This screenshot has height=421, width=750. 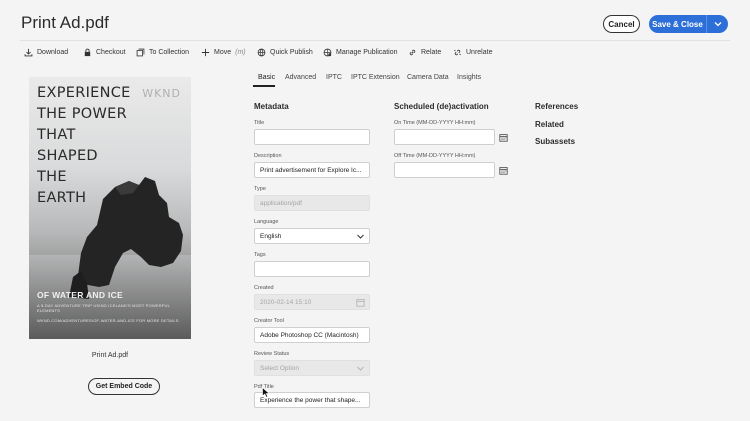 I want to click on tags-field, so click(x=312, y=269).